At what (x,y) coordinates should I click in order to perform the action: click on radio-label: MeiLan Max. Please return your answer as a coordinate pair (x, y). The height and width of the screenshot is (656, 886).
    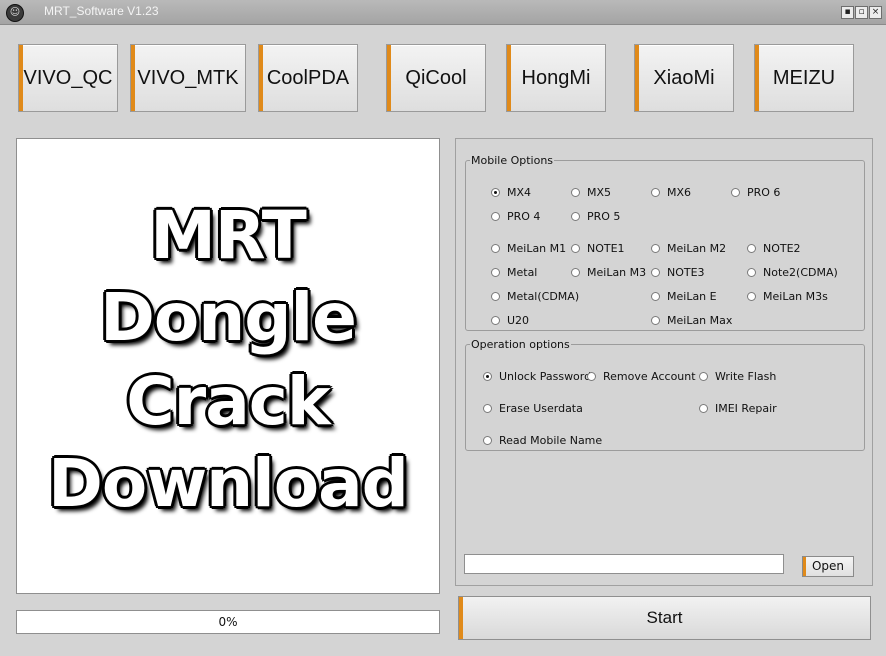
    Looking at the image, I should click on (700, 320).